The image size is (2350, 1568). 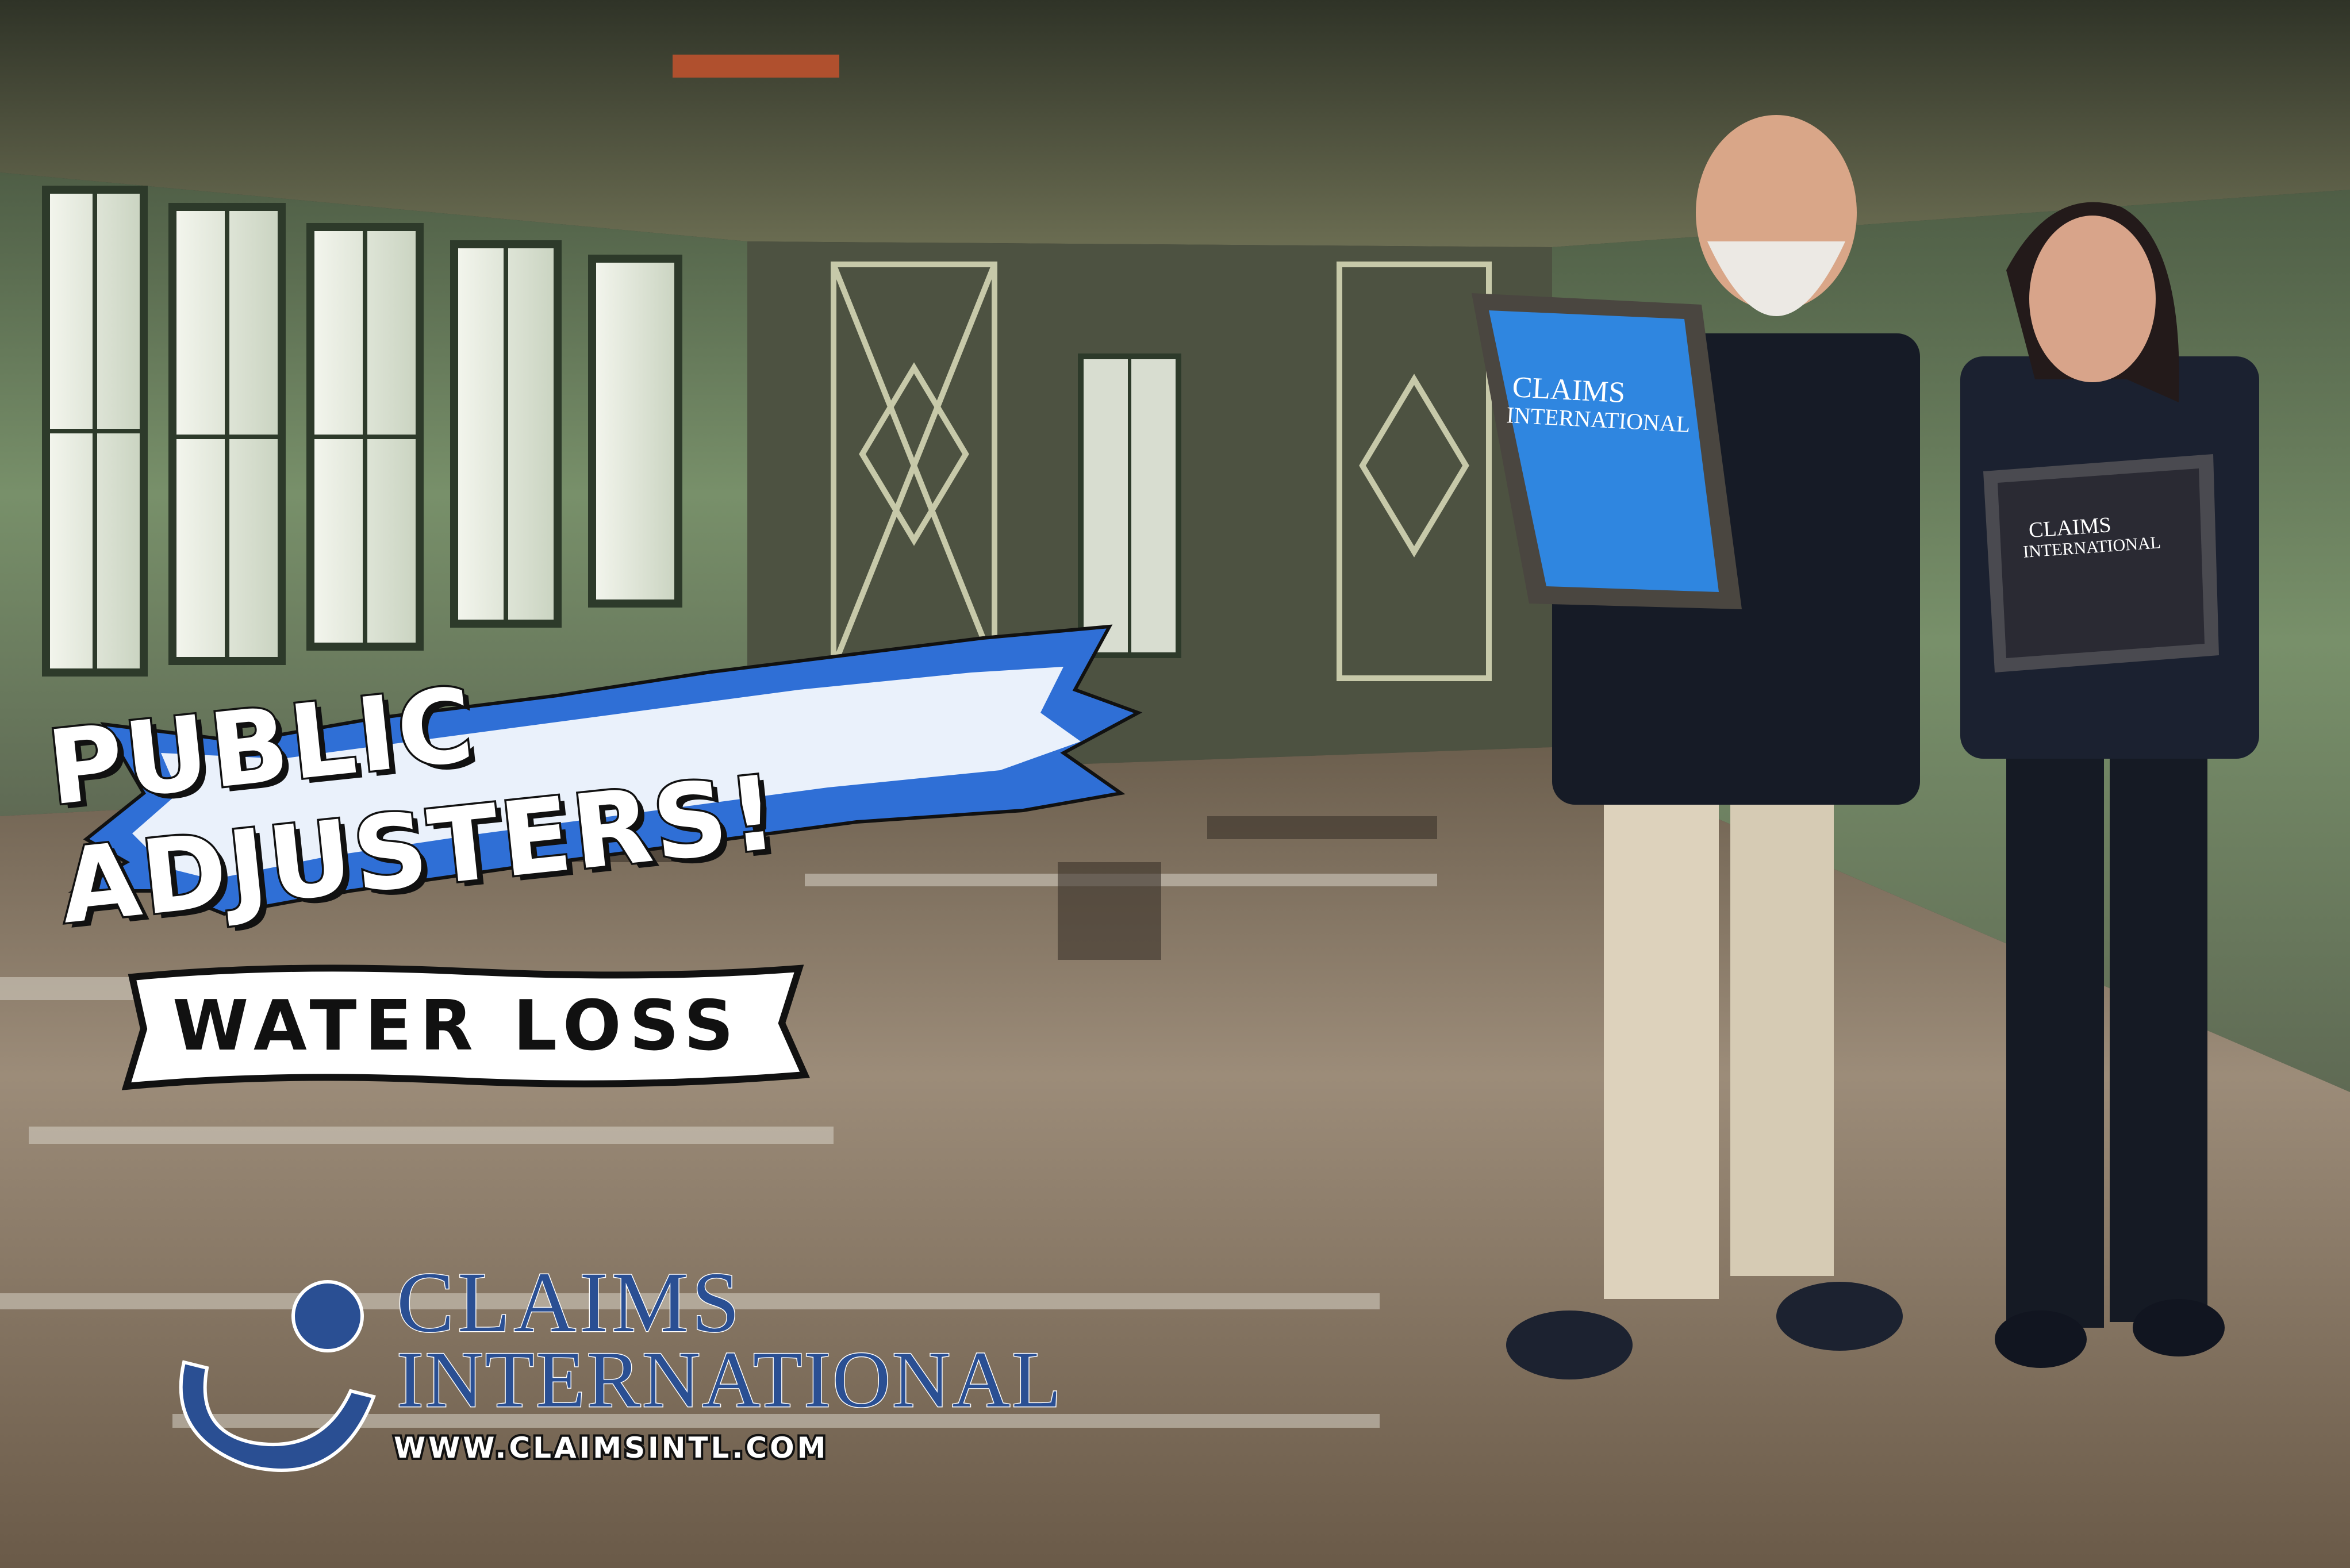 I want to click on website-url: WWW.CLAIMSINTL.COM, so click(x=610, y=1448).